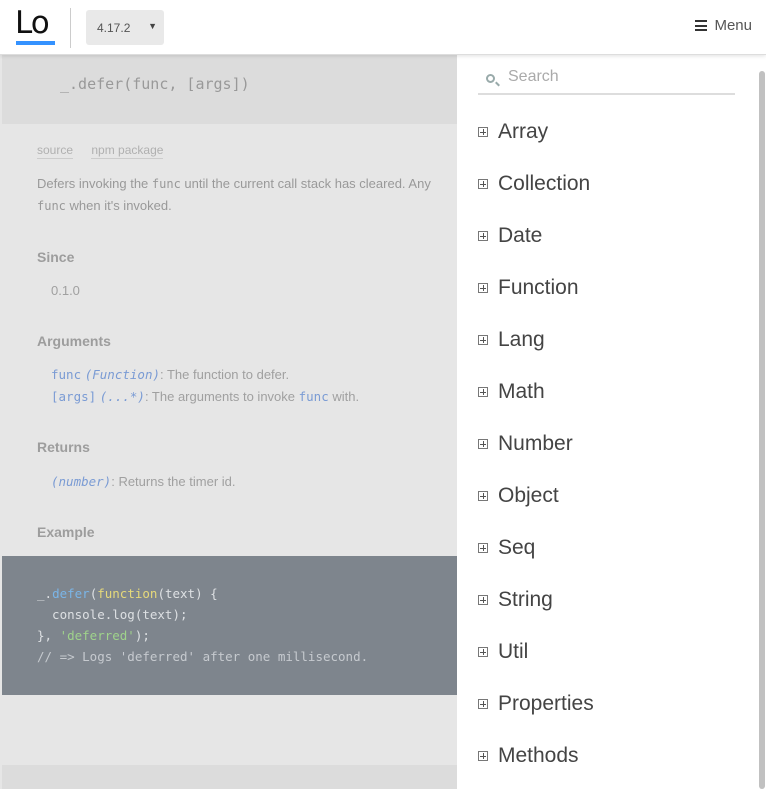 Image resolution: width=766 pixels, height=789 pixels. I want to click on header-divider, so click(70, 28).